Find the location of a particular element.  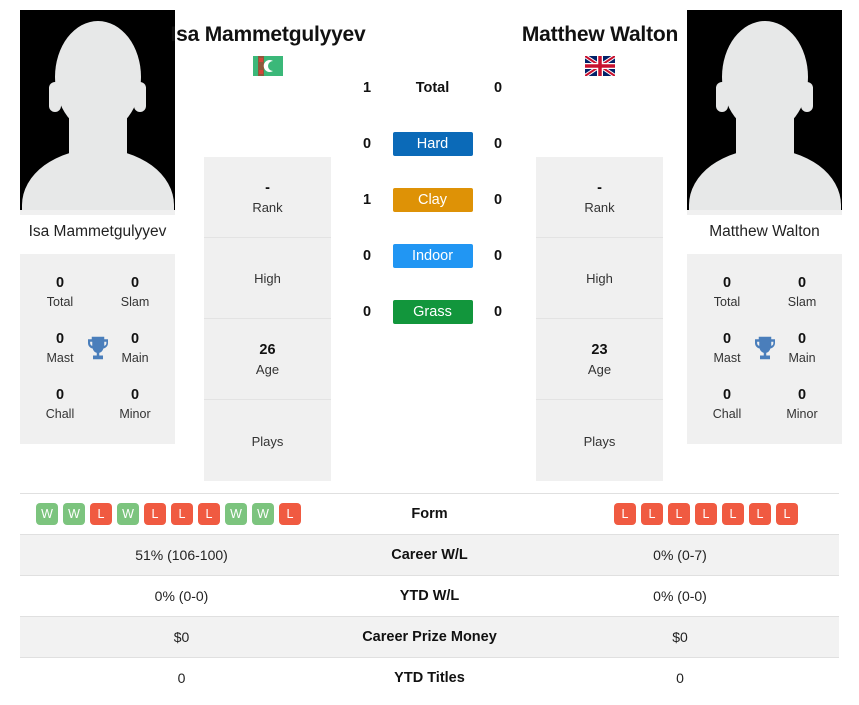

right-stat-mast-label: Mast is located at coordinates (727, 358).